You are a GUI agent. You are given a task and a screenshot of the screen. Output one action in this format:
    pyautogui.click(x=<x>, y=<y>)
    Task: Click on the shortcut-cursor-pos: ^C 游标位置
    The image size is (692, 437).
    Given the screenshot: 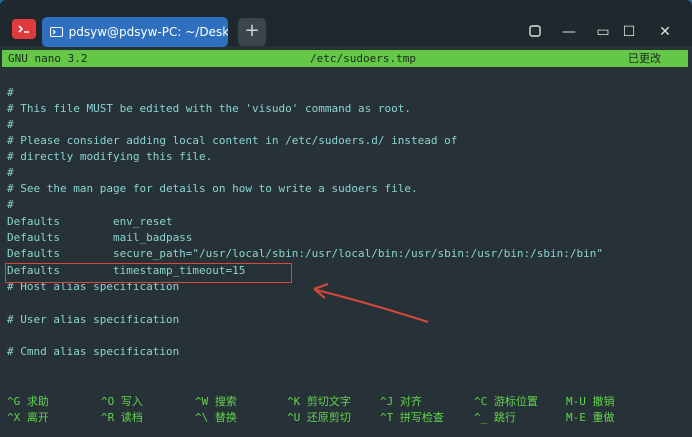 What is the action you would take?
    pyautogui.click(x=506, y=402)
    